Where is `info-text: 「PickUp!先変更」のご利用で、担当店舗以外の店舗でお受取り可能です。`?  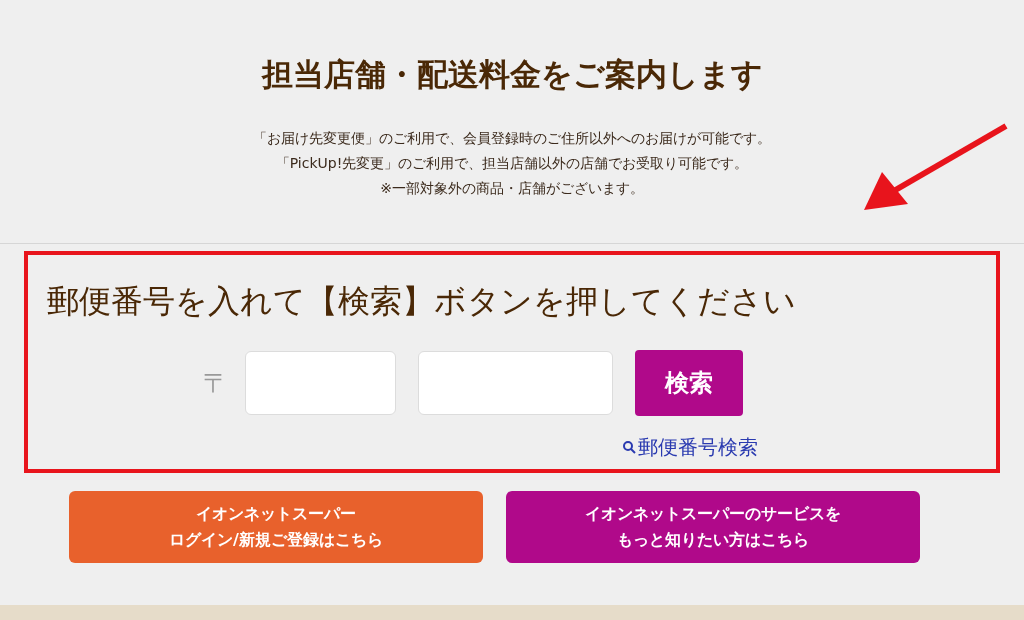 info-text: 「PickUp!先変更」のご利用で、担当店舗以外の店舗でお受取り可能です。 is located at coordinates (512, 163).